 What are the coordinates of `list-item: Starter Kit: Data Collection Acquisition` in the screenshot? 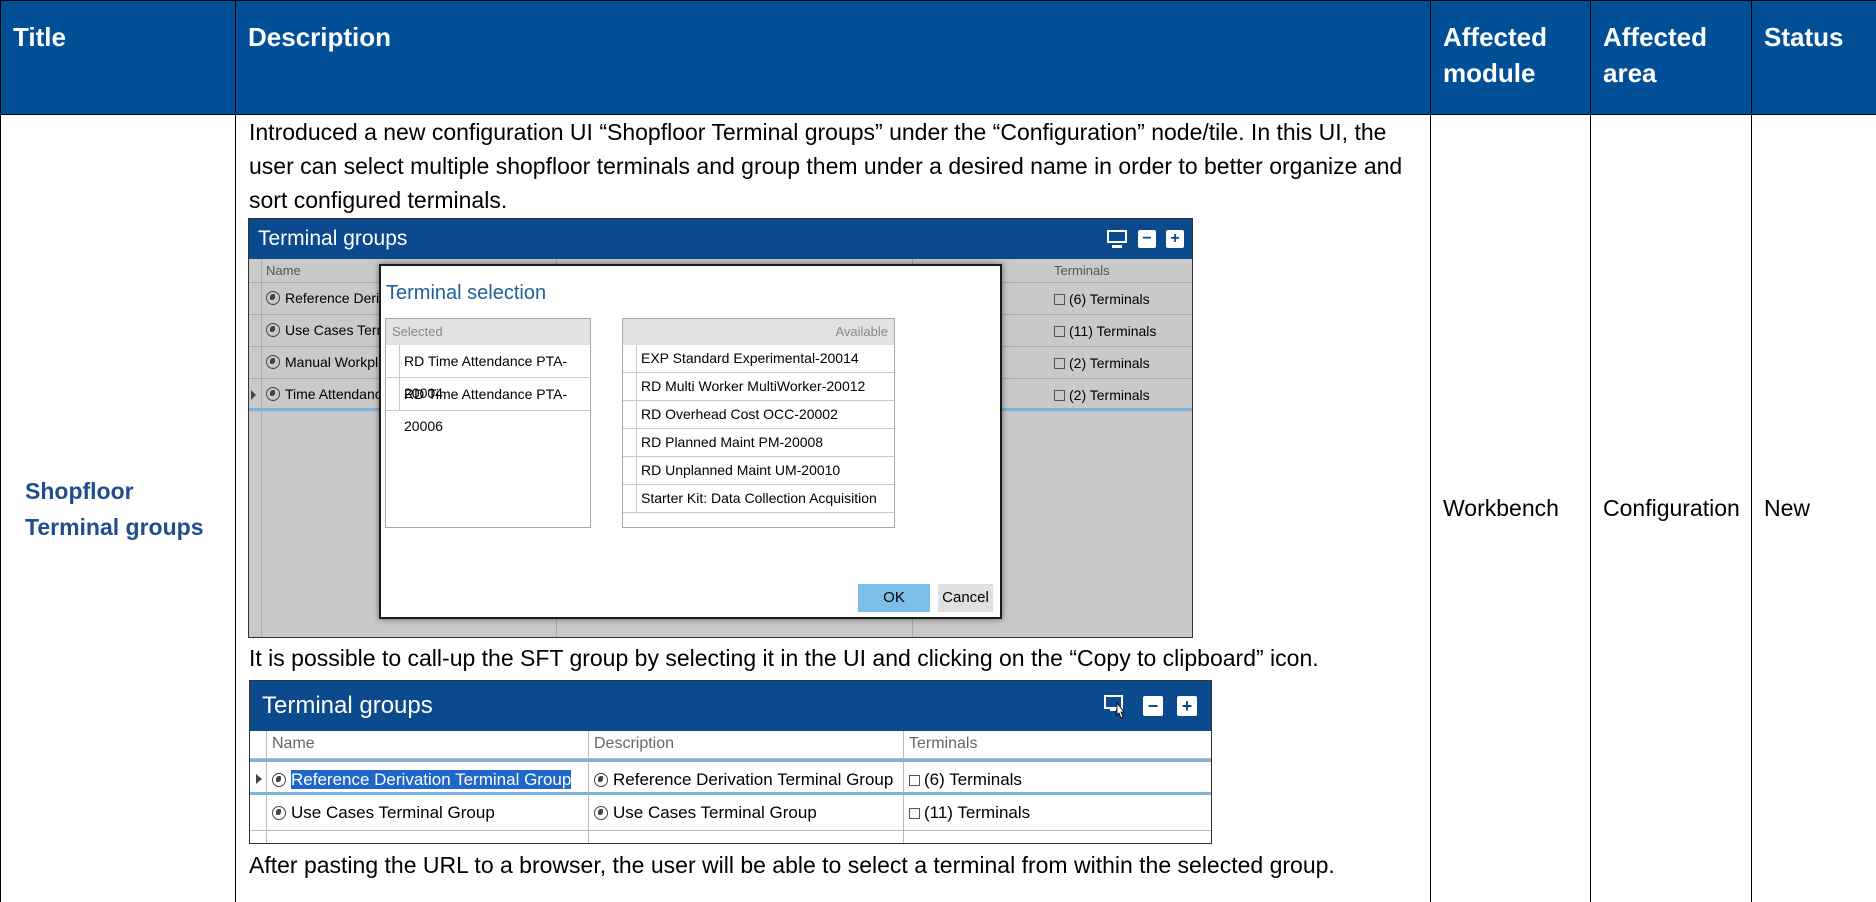 It's located at (758, 499).